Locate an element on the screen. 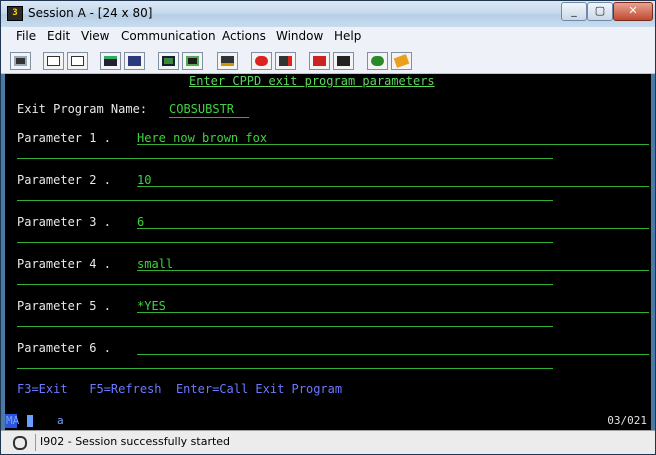 The width and height of the screenshot is (656, 455). minimize-button: _ is located at coordinates (574, 11).